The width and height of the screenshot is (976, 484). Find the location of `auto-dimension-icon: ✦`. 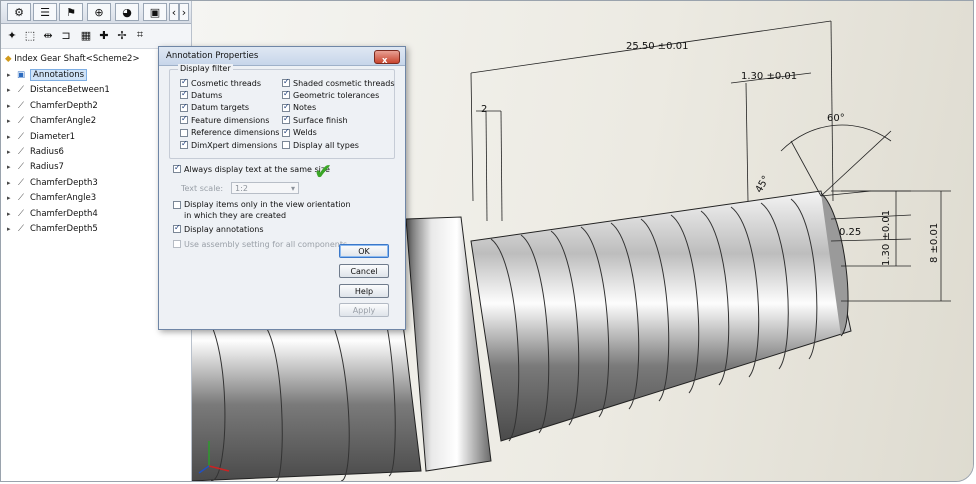

auto-dimension-icon: ✦ is located at coordinates (12, 35).